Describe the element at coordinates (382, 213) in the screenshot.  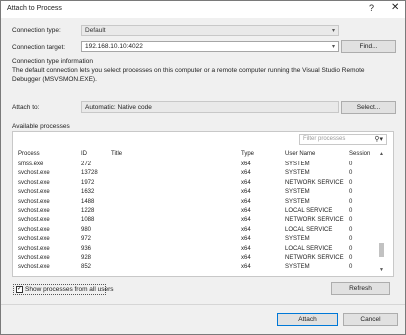
I see `process-list-scrollbar: ▲ ▼` at that location.